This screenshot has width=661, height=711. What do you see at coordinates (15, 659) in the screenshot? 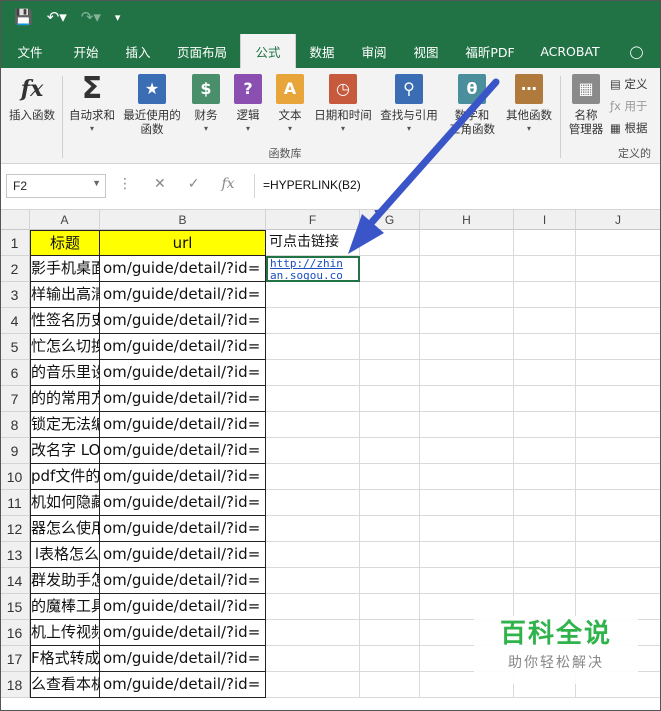
I see `row-header: 17` at bounding box center [15, 659].